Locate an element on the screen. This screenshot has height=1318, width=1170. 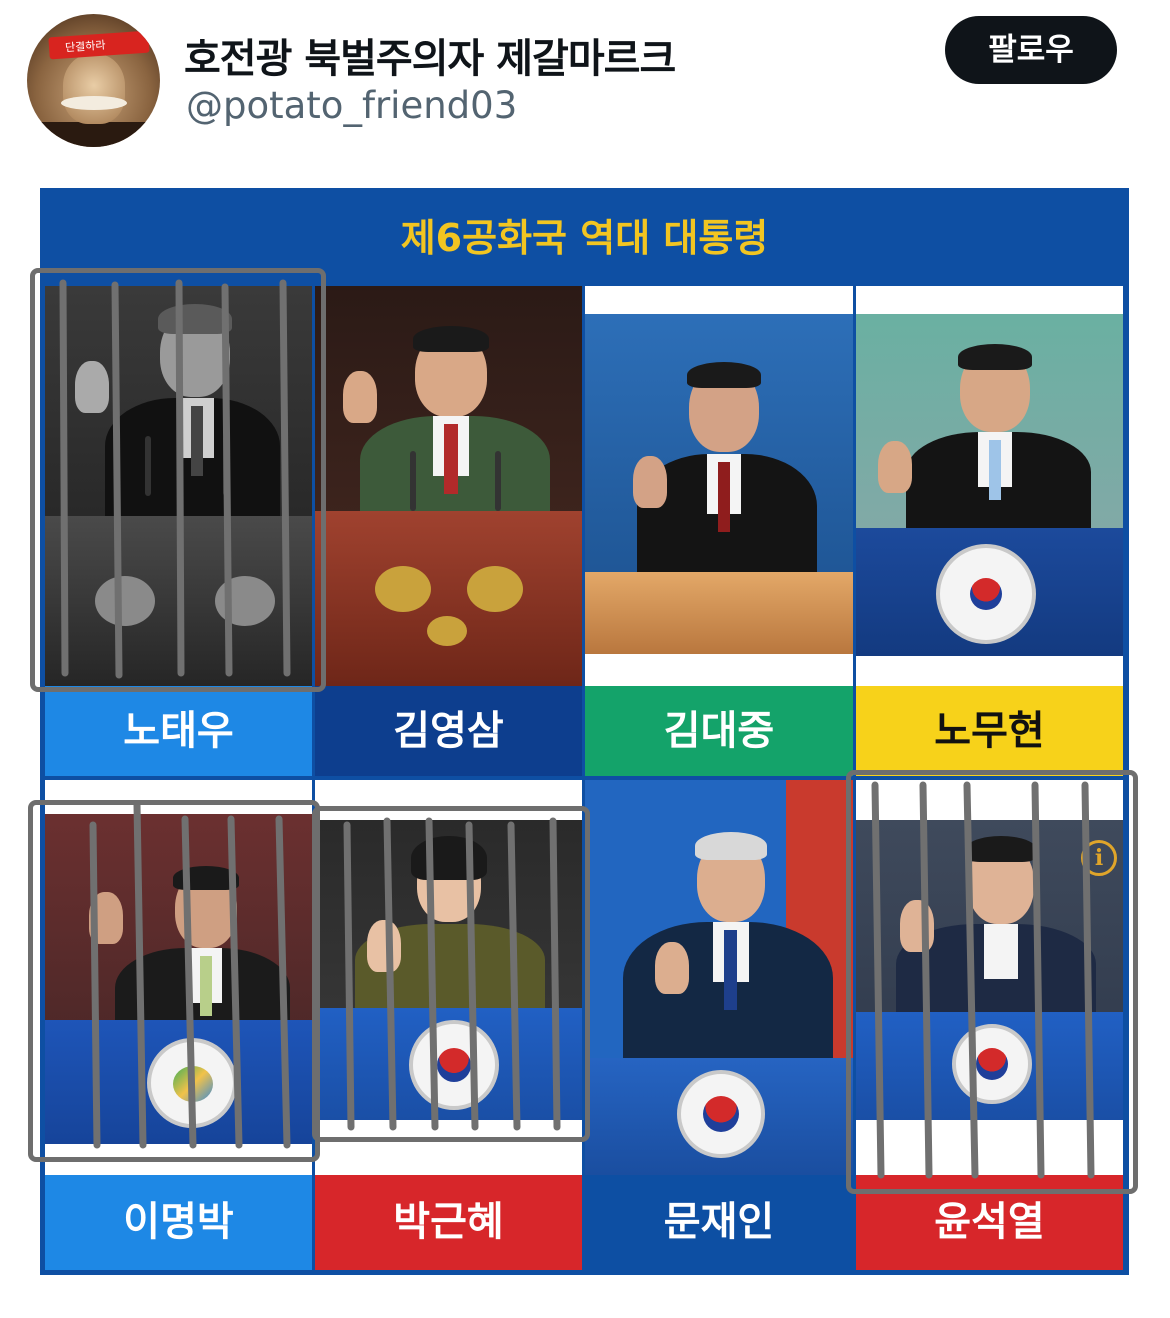
president-card-kim-young-sam: 김영삼 is located at coordinates (448, 531).